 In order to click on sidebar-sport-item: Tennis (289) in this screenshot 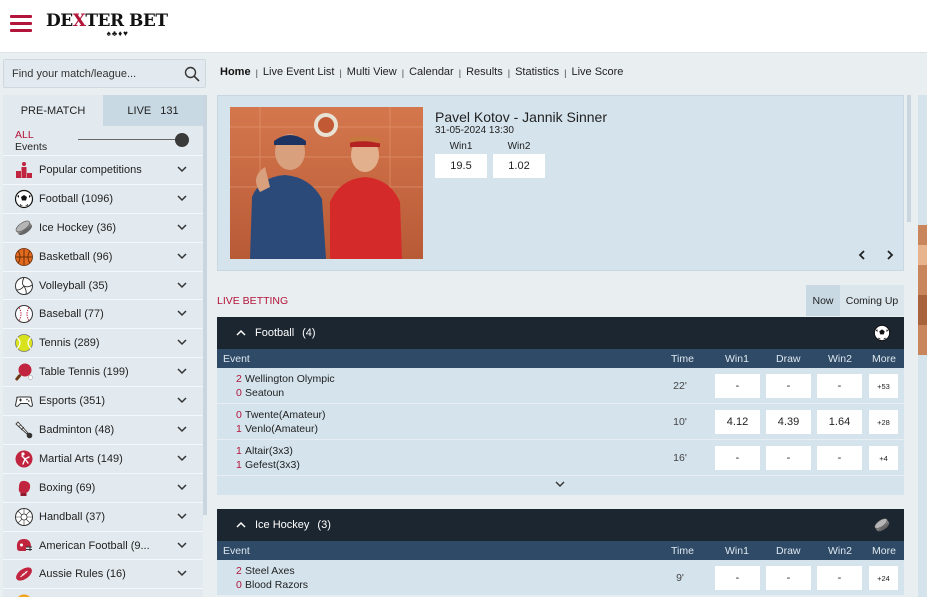, I will do `click(103, 342)`.